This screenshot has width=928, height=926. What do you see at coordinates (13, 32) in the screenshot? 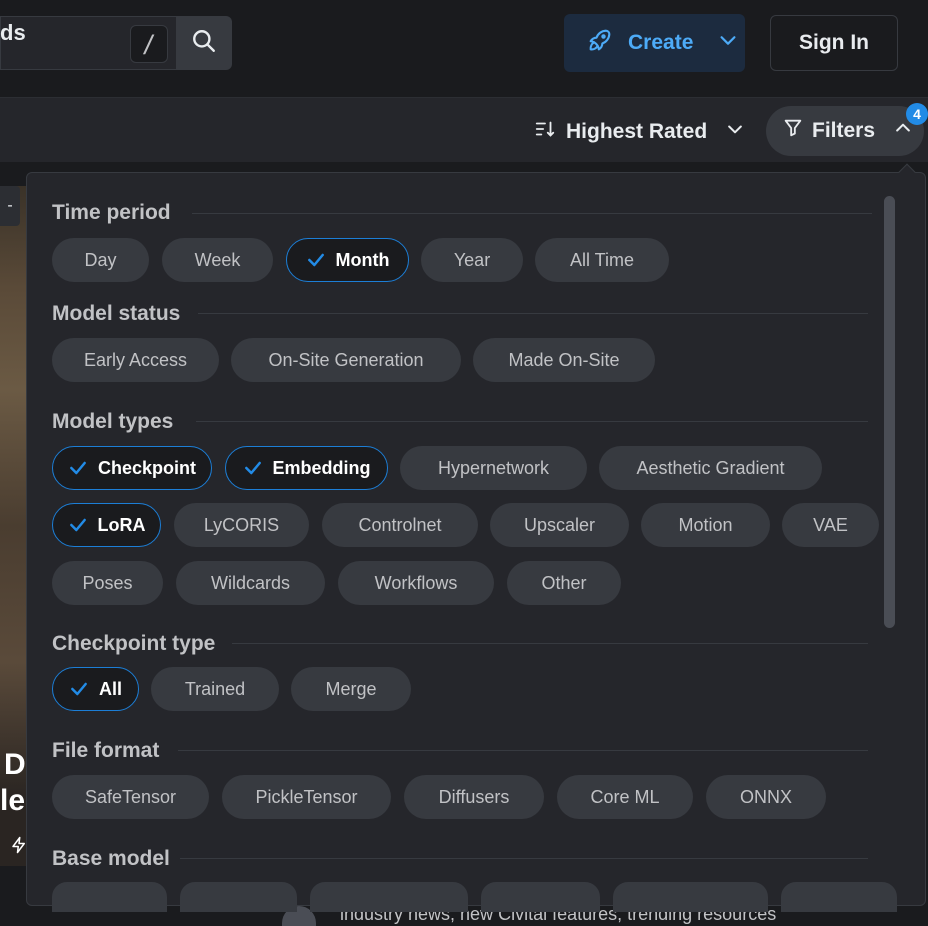
I see `section-heading-partial: ds` at bounding box center [13, 32].